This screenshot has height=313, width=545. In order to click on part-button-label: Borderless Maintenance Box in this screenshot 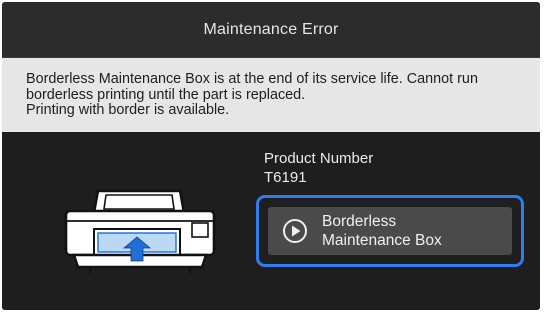, I will do `click(382, 231)`.